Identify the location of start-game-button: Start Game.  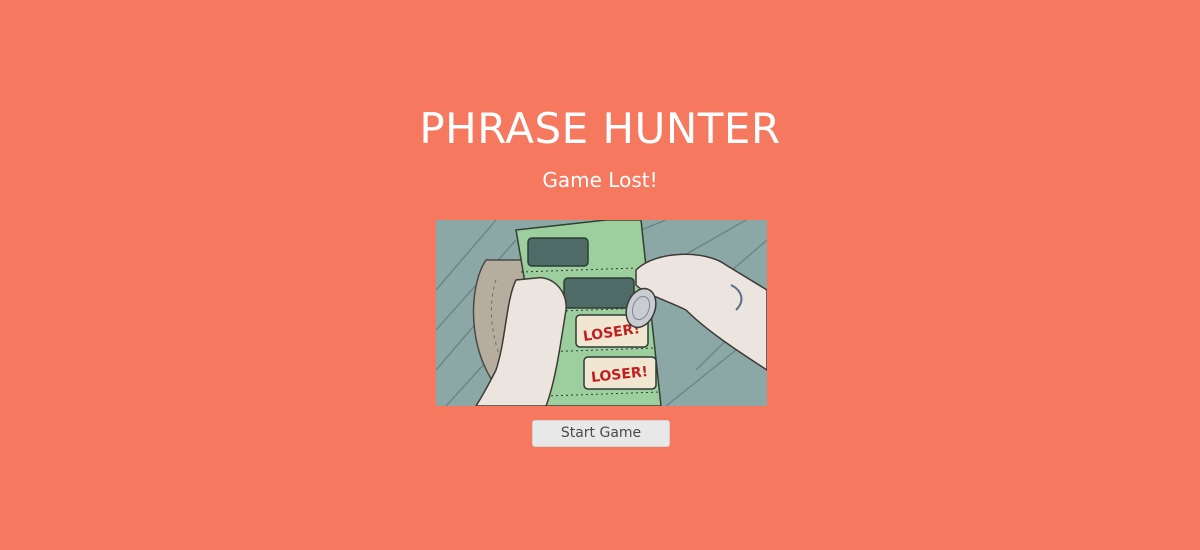
(601, 433).